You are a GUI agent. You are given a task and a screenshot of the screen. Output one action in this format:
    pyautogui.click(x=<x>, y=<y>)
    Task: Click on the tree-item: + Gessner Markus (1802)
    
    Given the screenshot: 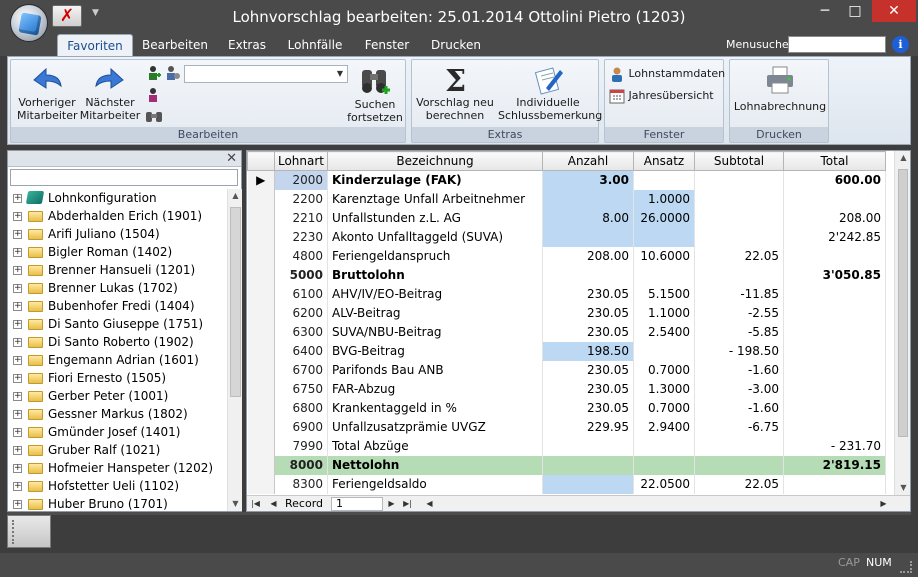 What is the action you would take?
    pyautogui.click(x=117, y=414)
    